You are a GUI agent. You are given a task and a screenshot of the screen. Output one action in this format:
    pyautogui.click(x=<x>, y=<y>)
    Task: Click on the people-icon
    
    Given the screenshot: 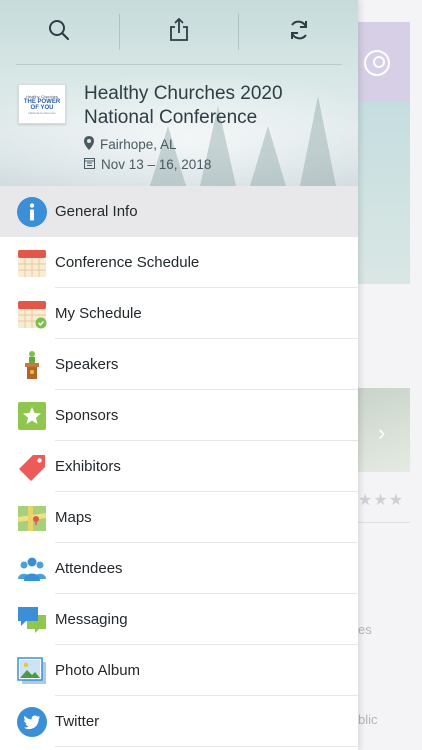 What is the action you would take?
    pyautogui.click(x=32, y=569)
    